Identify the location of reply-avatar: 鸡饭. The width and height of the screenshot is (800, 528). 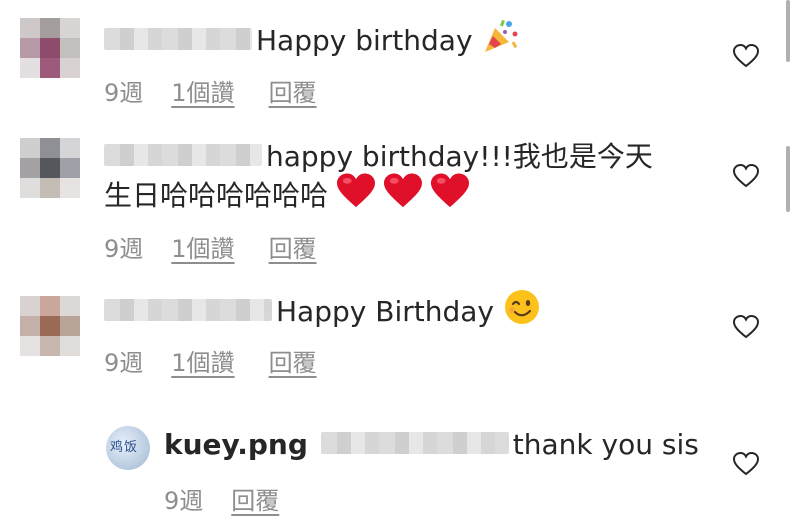
(128, 448).